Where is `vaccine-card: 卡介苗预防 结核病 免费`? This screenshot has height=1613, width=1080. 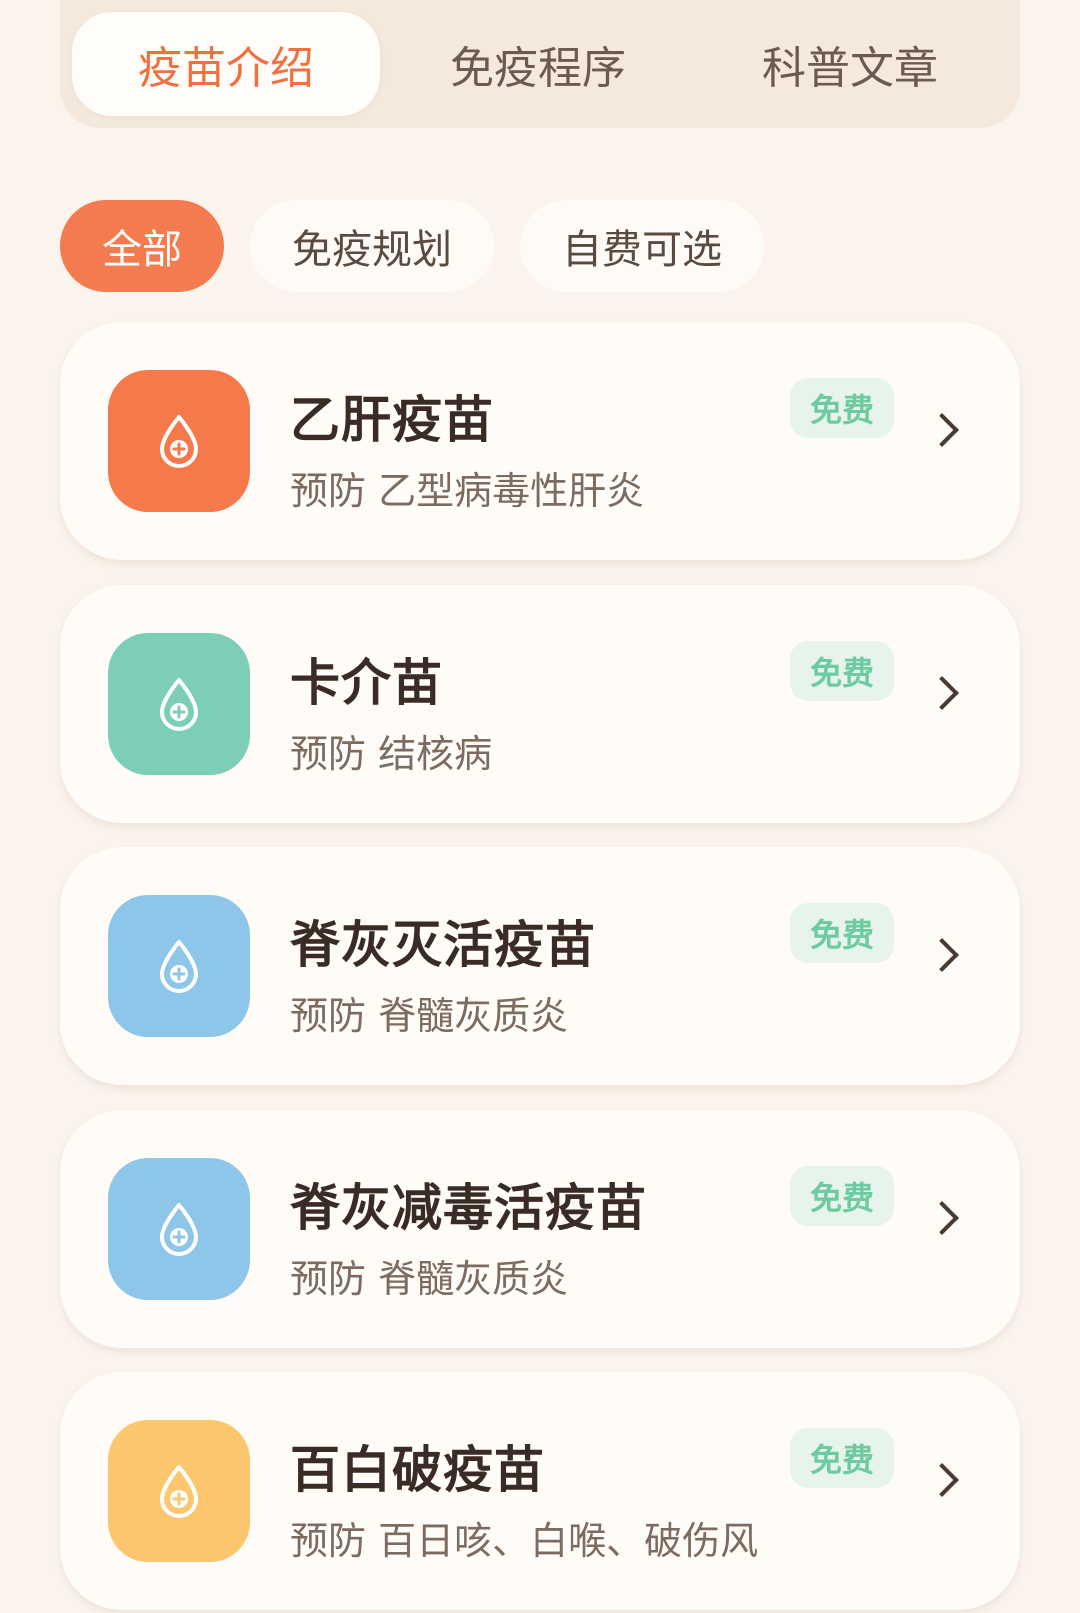 vaccine-card: 卡介苗预防 结核病 免费 is located at coordinates (540, 704).